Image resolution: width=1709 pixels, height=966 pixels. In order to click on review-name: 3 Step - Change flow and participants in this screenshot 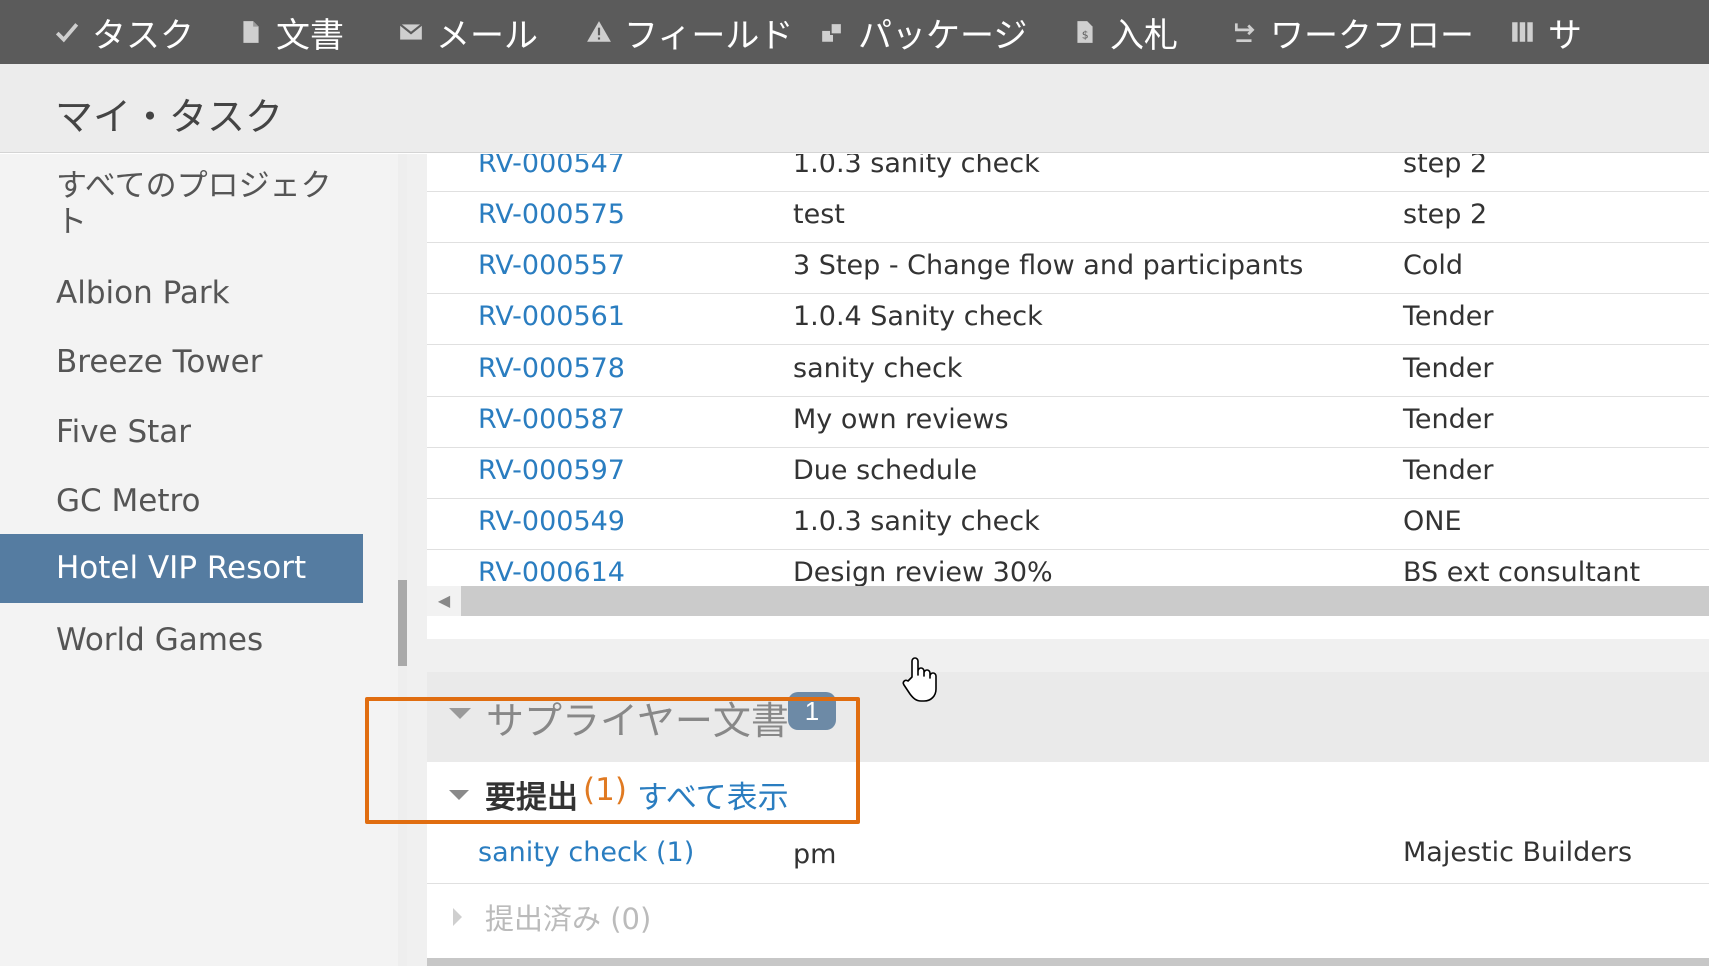, I will do `click(1048, 265)`.